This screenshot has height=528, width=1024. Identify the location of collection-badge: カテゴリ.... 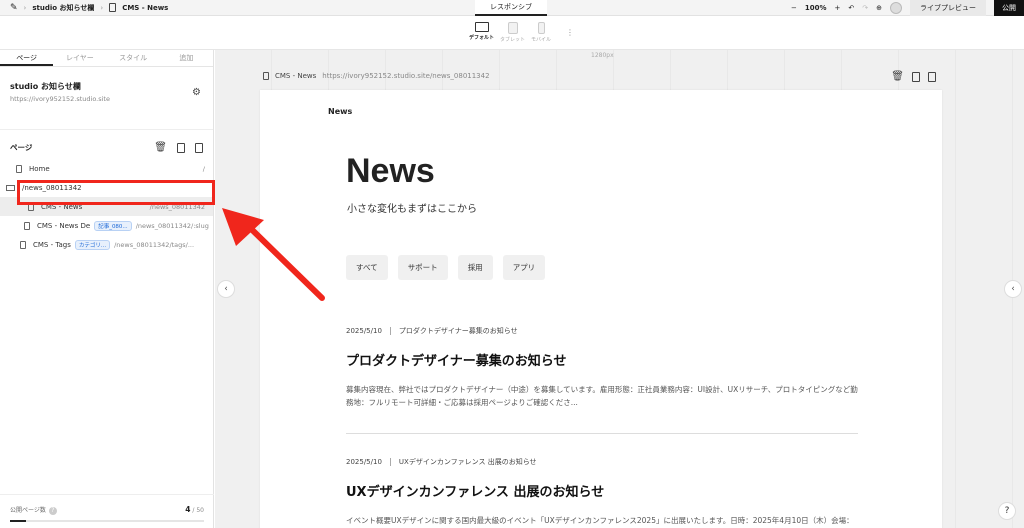
(92, 244).